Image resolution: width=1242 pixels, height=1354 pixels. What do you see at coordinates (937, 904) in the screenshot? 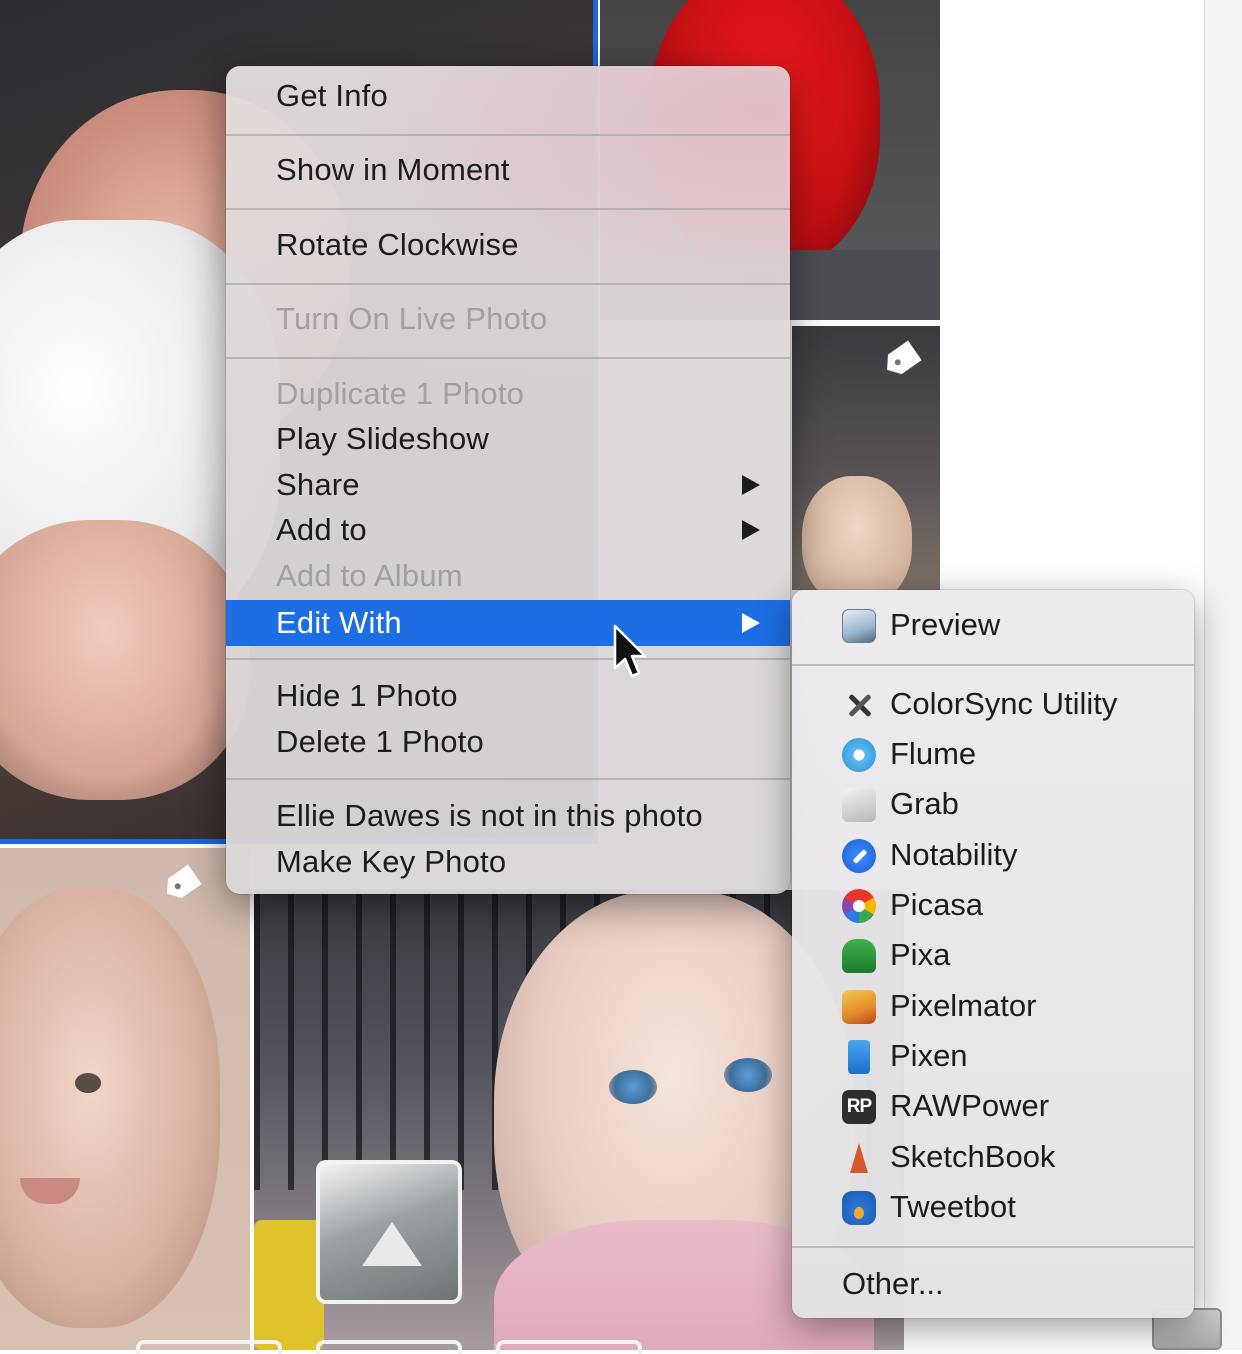
I see `submenu-item-label: Picasa` at bounding box center [937, 904].